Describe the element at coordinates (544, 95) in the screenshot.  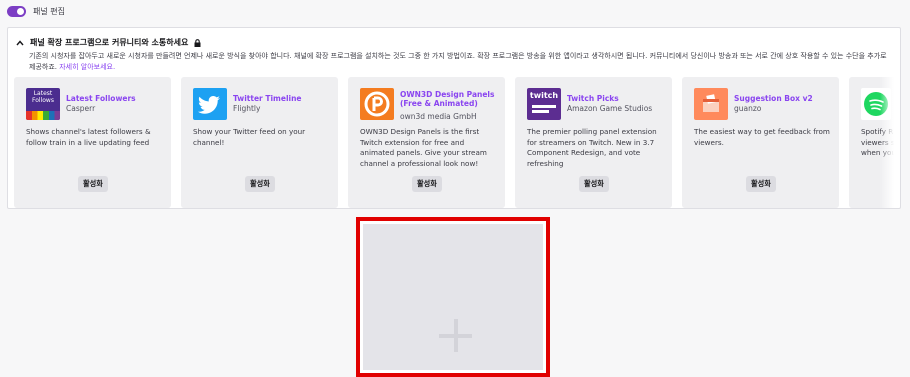
I see `twitch-wordmark: twitch` at that location.